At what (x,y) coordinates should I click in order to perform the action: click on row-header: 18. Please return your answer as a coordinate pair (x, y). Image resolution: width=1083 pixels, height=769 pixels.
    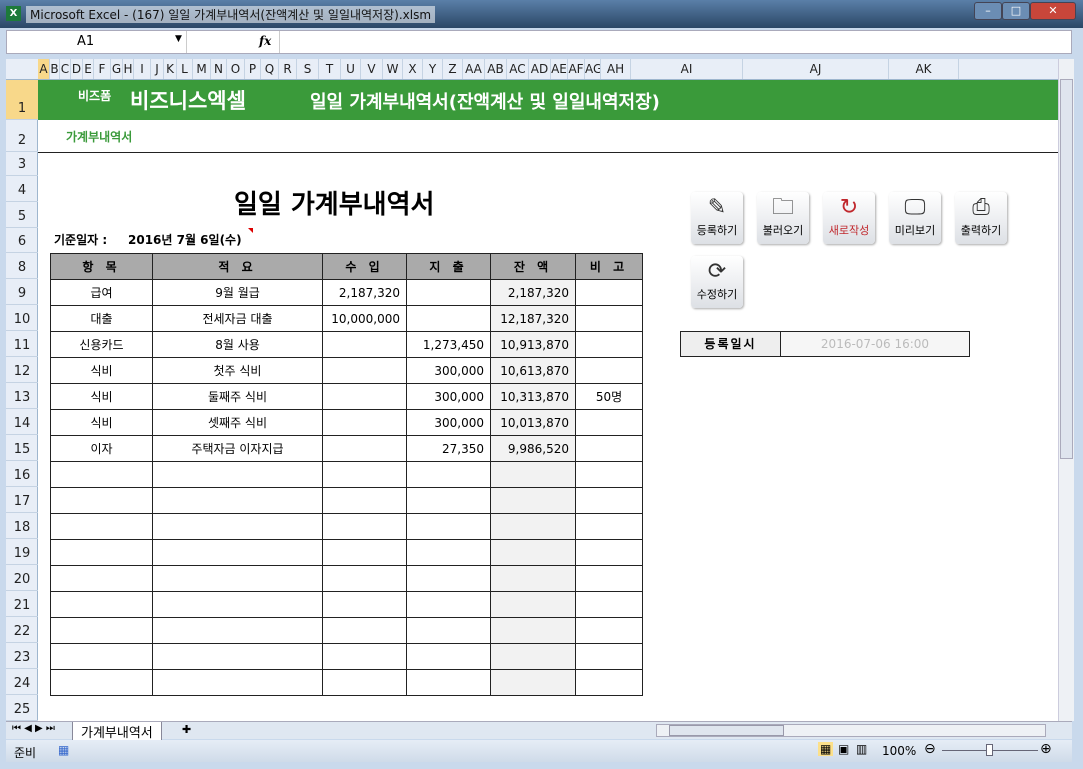
    Looking at the image, I should click on (22, 526).